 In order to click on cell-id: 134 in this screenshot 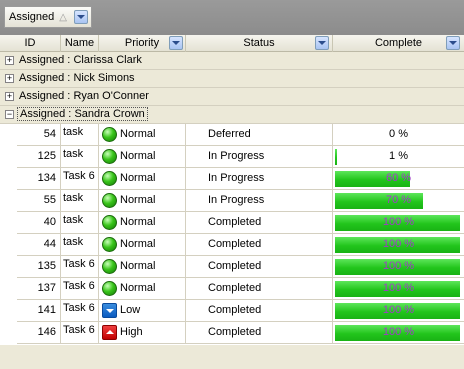, I will do `click(39, 178)`.